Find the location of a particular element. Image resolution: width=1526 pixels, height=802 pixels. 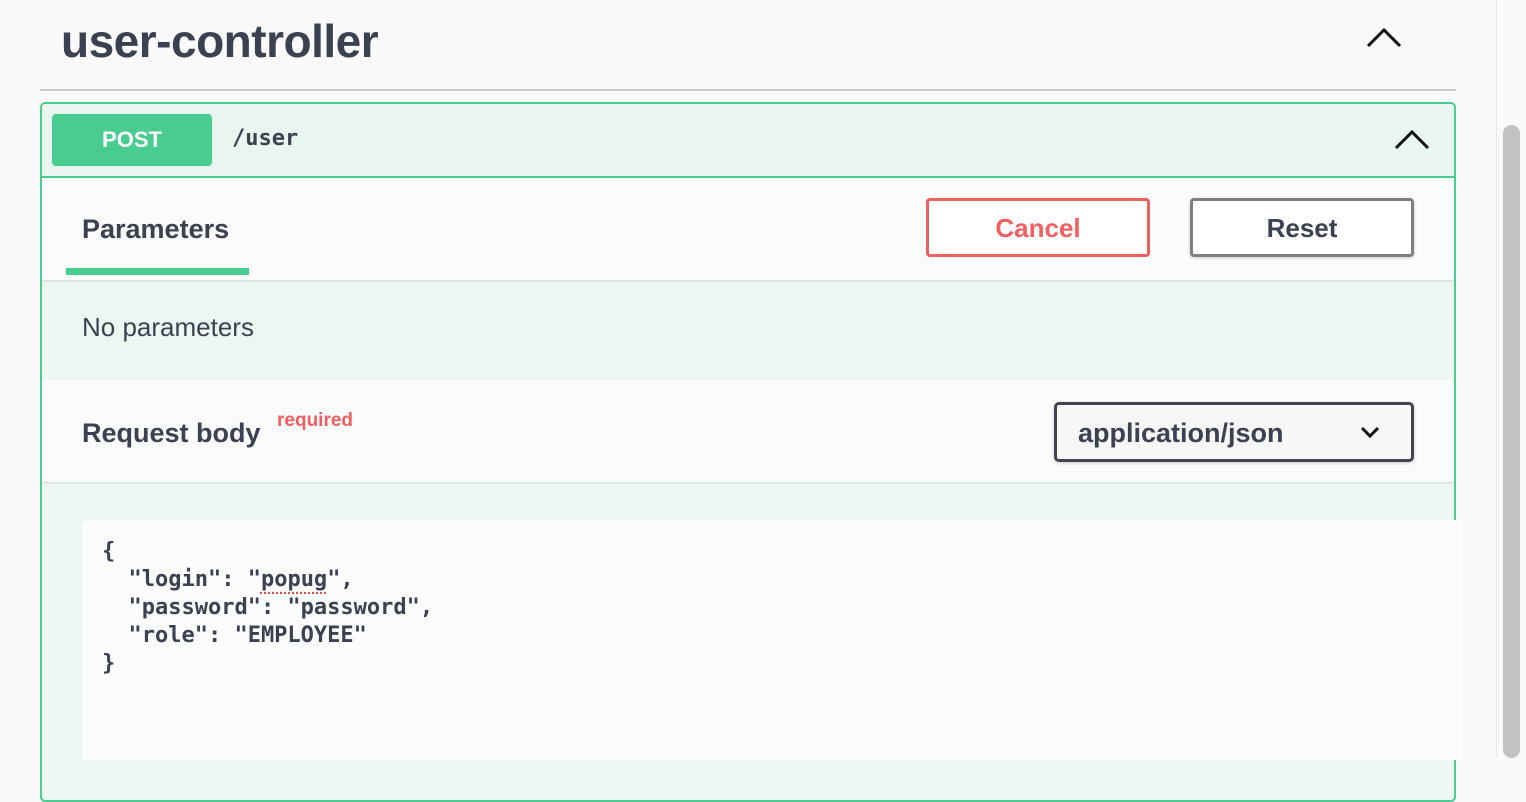

spellcheck-word: popug is located at coordinates (294, 579).